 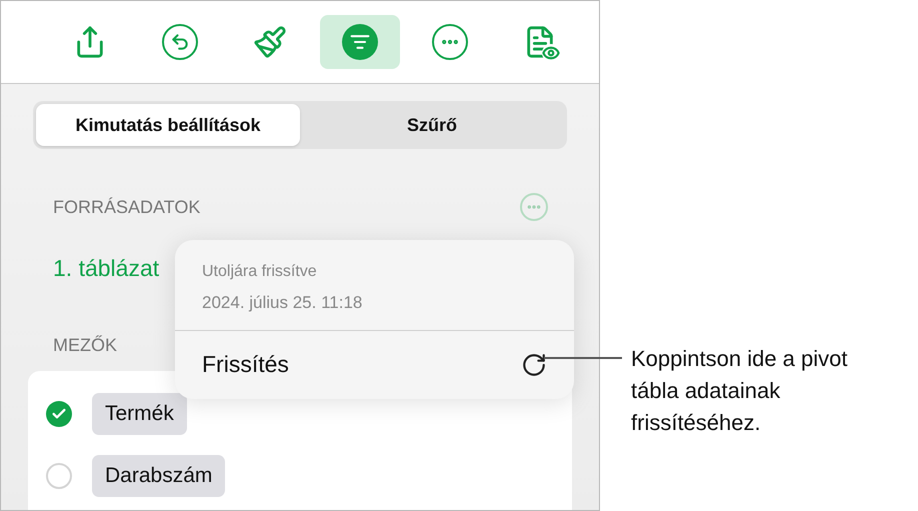 I want to click on last-updated-date: 2024. július 25. 11:18, so click(x=282, y=303).